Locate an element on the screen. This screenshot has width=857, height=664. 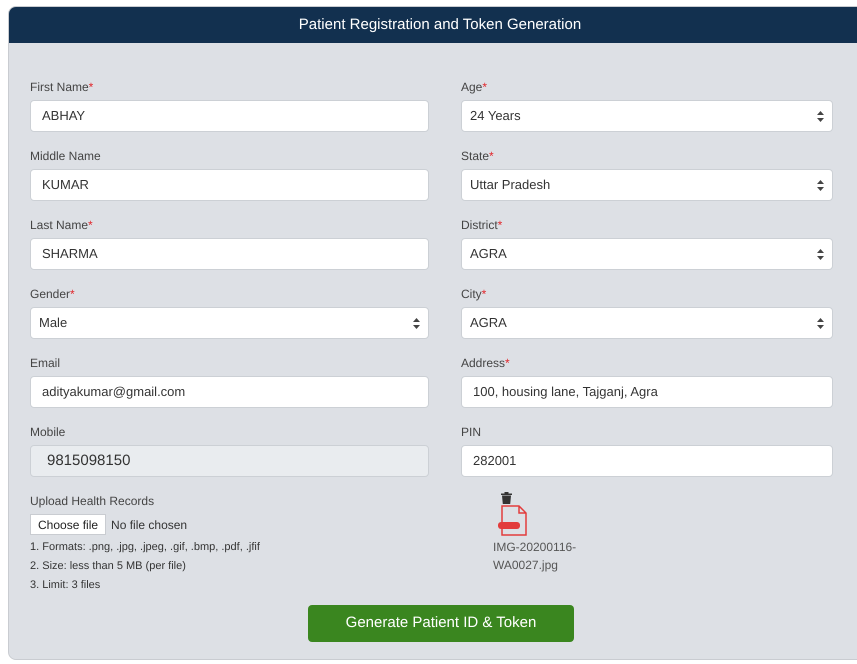
field-label: Age* is located at coordinates (474, 87).